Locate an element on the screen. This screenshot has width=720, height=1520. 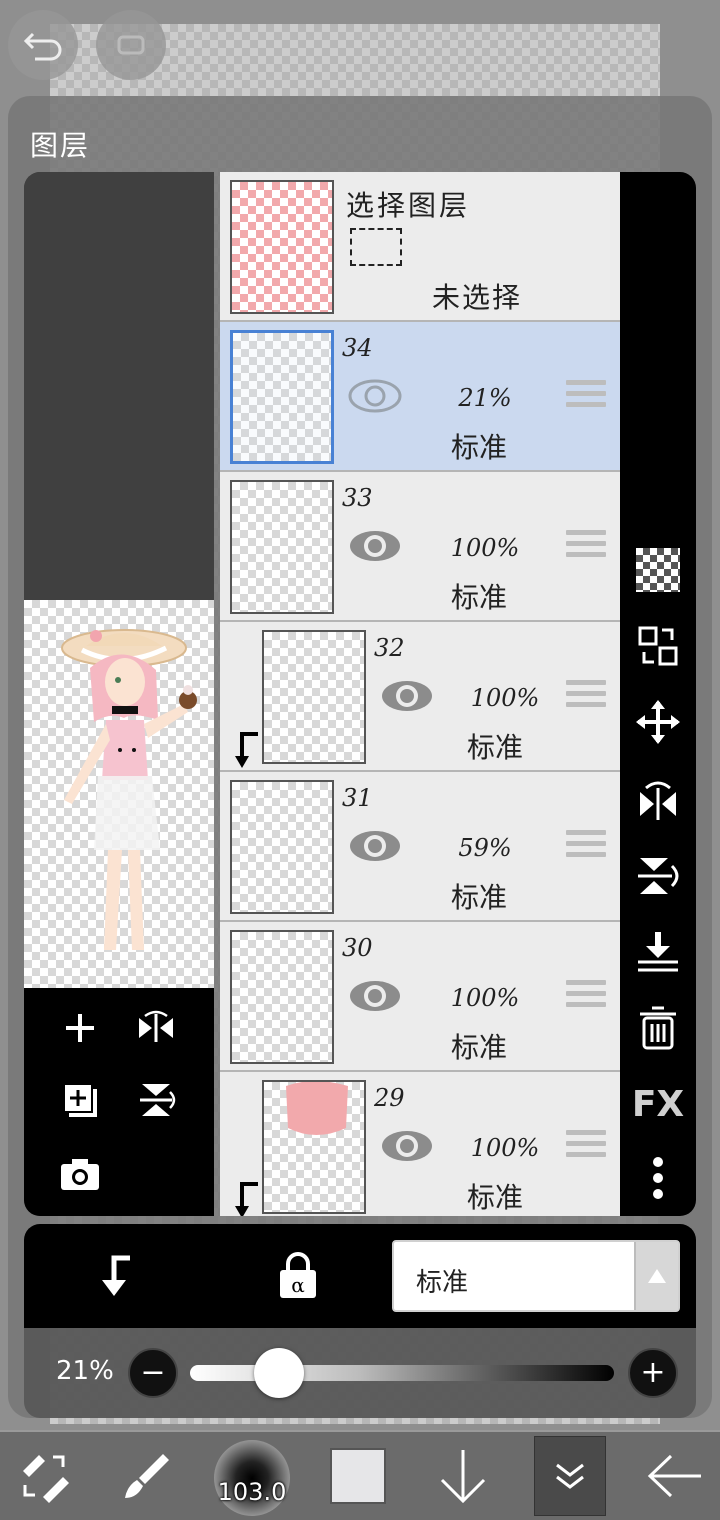
plus-icon: + is located at coordinates (653, 1372).